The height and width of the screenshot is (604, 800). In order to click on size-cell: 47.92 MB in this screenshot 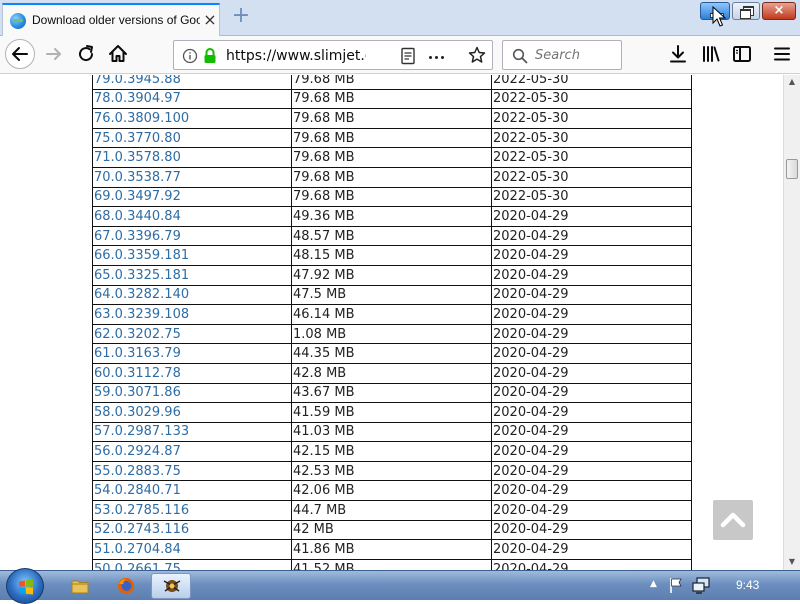, I will do `click(391, 275)`.